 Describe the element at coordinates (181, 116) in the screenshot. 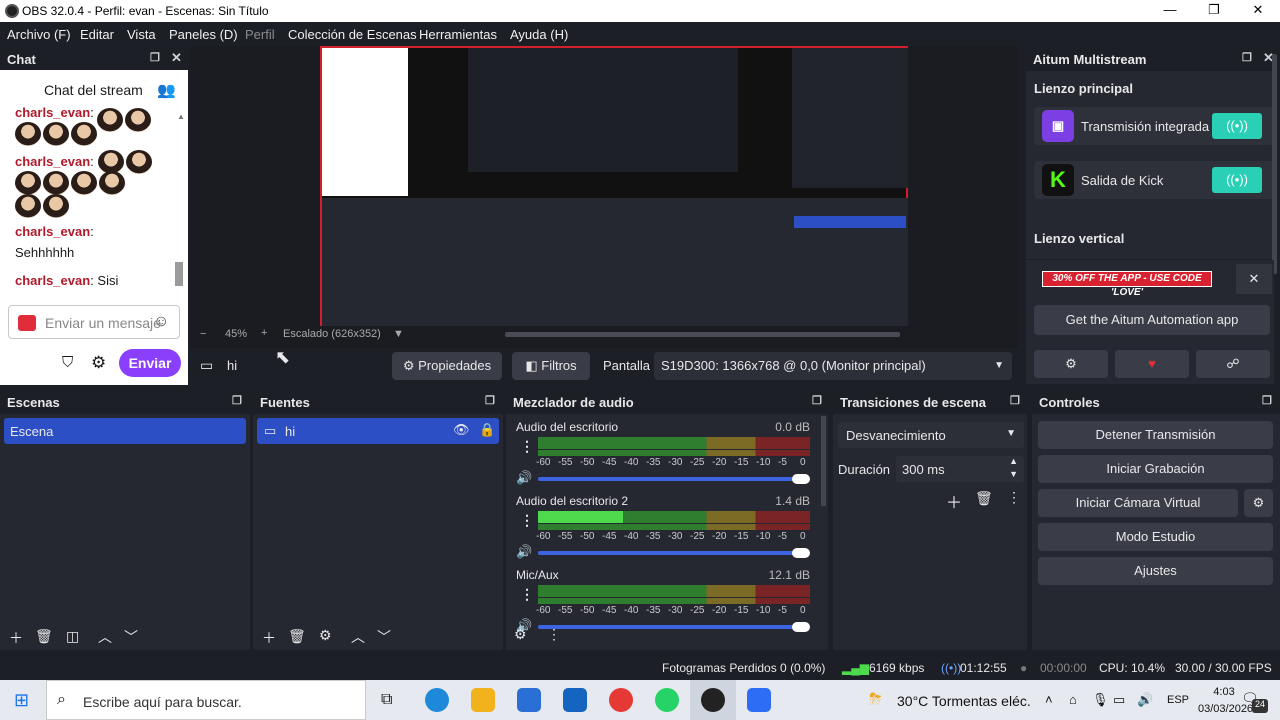

I see `scroll-up-icon: ▲` at that location.